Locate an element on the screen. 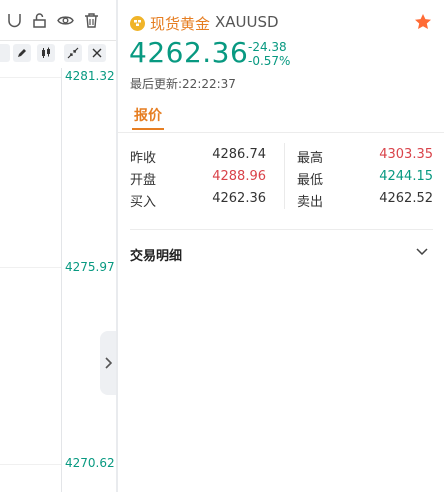  drawing-toolbar is located at coordinates (58, 54).